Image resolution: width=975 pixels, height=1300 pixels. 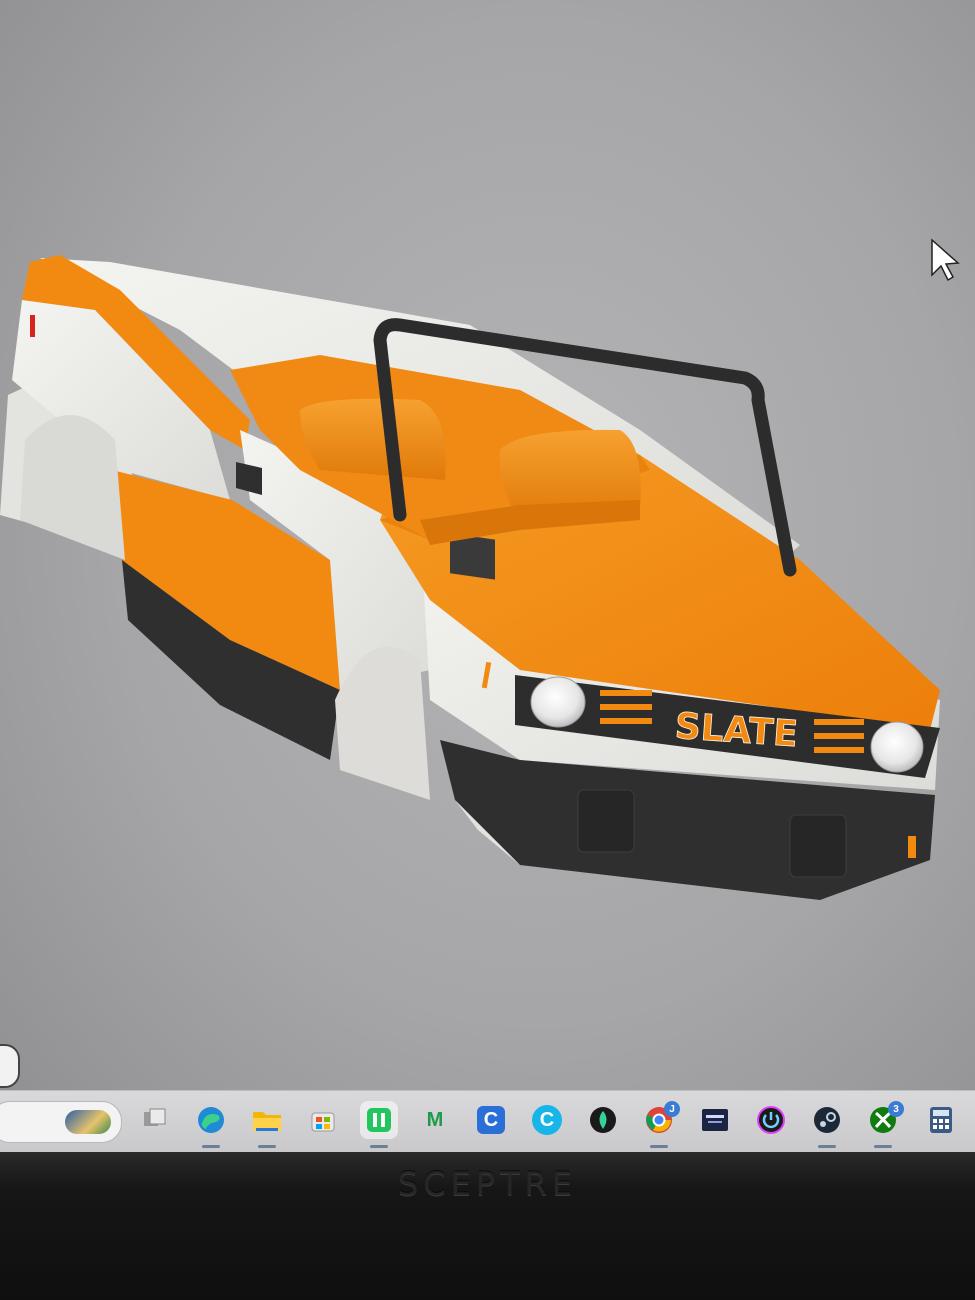 What do you see at coordinates (379, 1120) in the screenshot?
I see `green-app-icon` at bounding box center [379, 1120].